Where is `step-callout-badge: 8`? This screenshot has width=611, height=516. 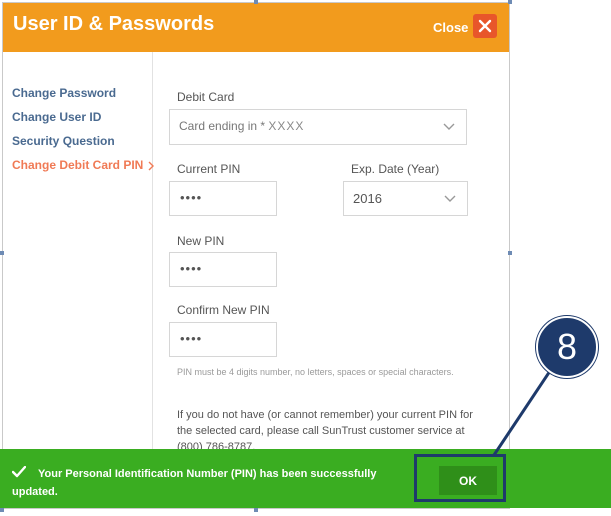 step-callout-badge: 8 is located at coordinates (567, 347).